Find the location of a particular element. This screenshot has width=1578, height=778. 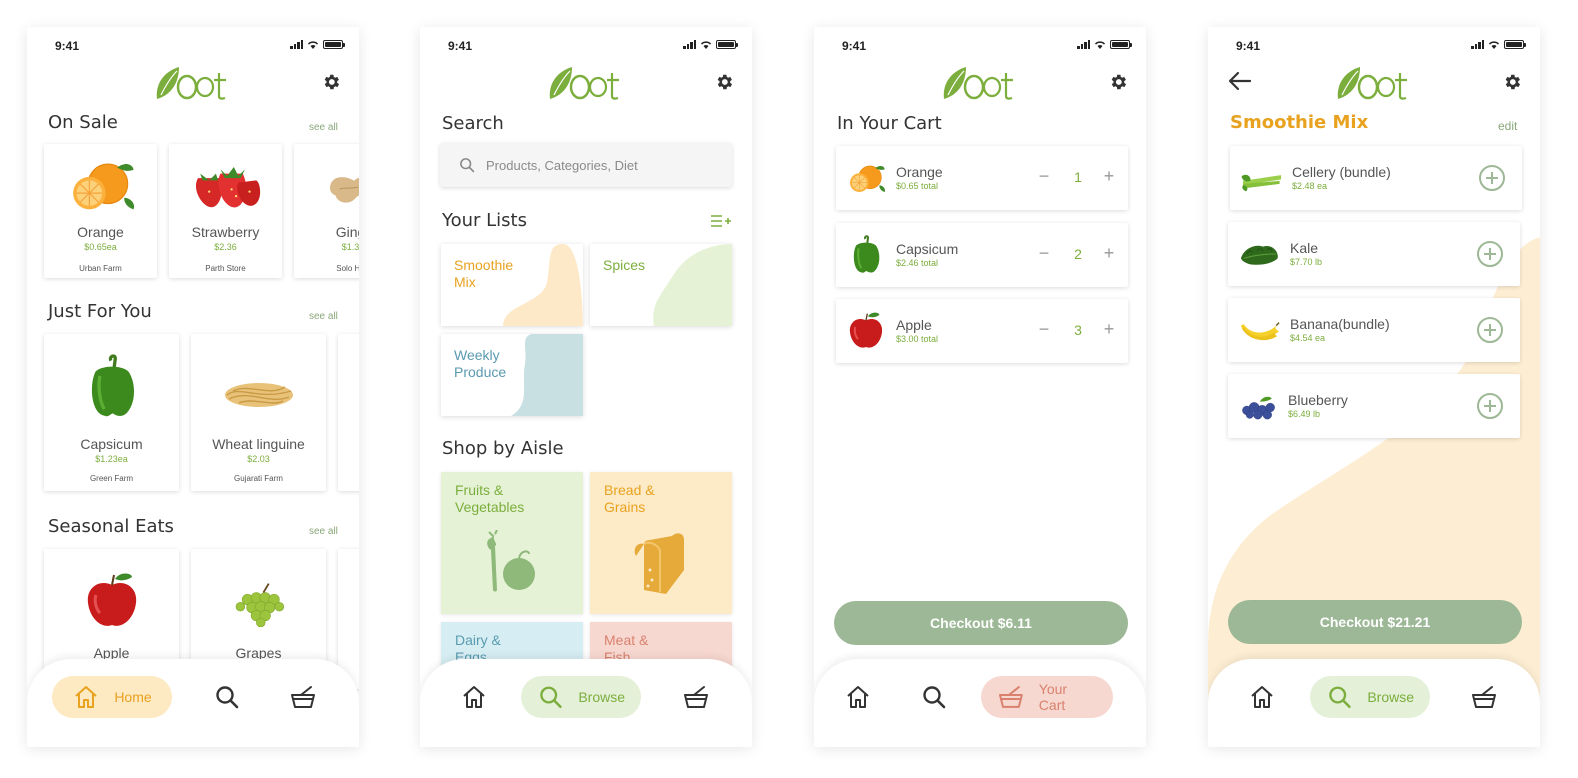

product-card-orange: Orange $0.65ea Urban Farm is located at coordinates (100, 211).